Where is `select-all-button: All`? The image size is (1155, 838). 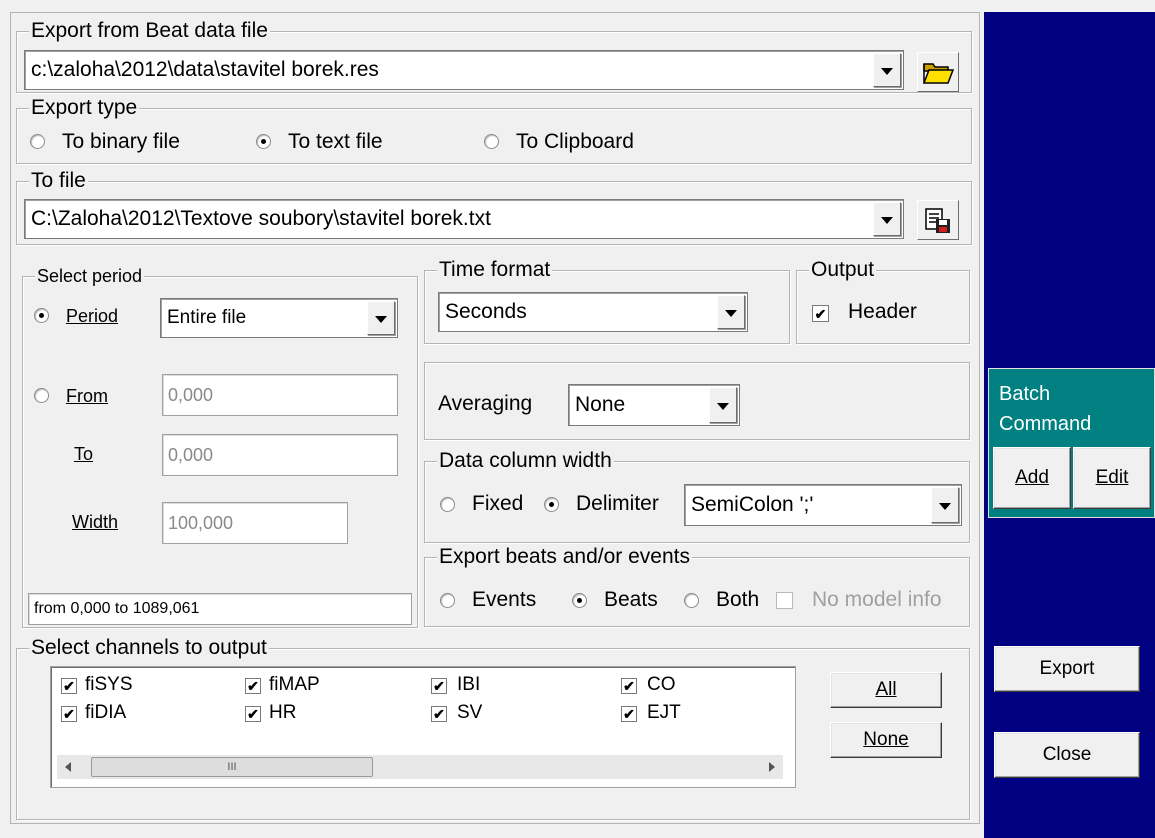
select-all-button: All is located at coordinates (886, 690).